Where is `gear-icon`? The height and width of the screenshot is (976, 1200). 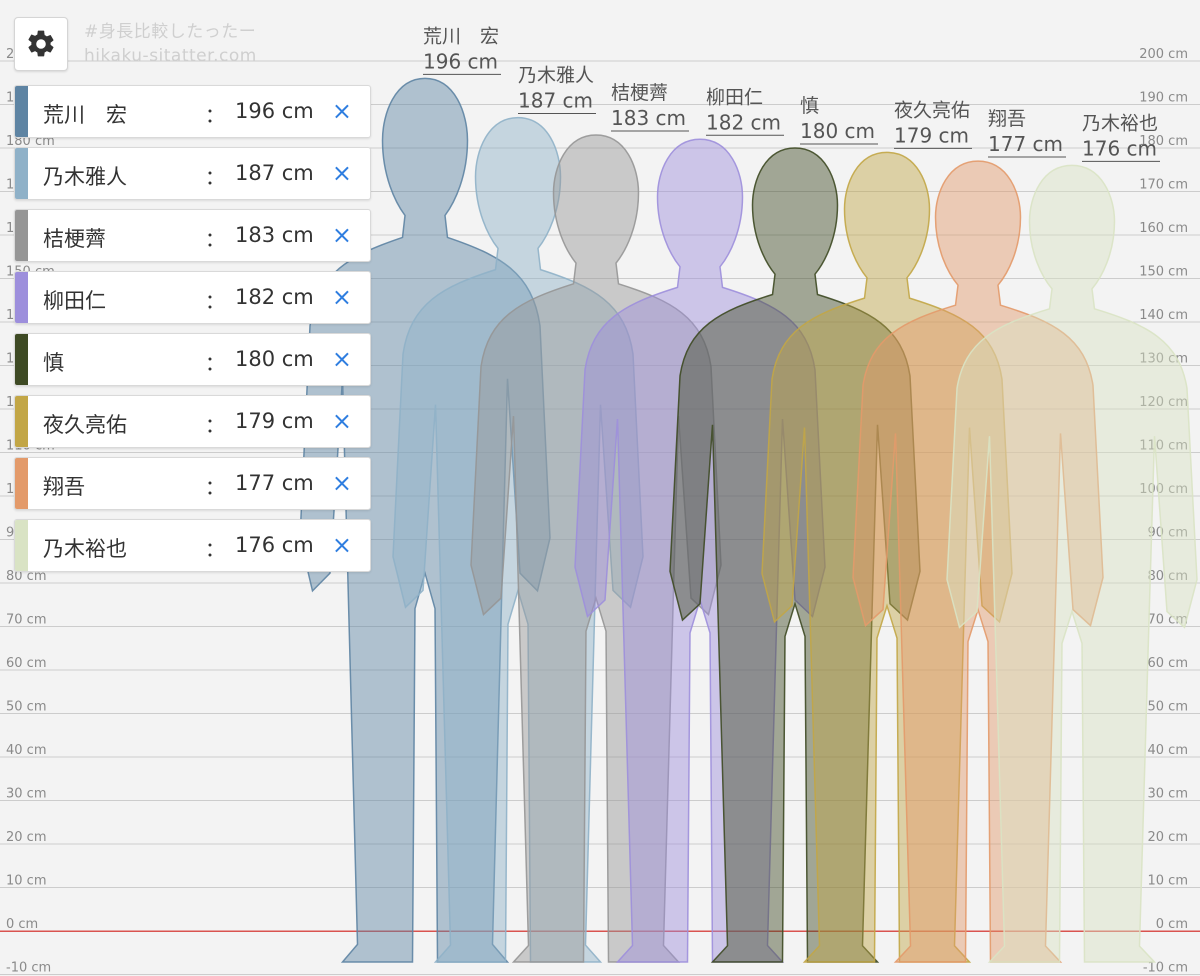
gear-icon is located at coordinates (41, 43).